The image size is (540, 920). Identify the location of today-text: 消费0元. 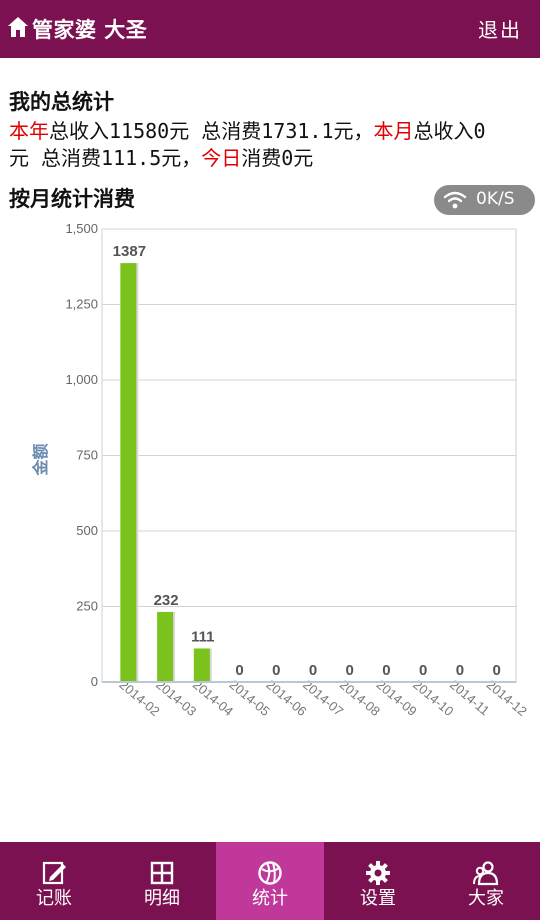
(277, 158).